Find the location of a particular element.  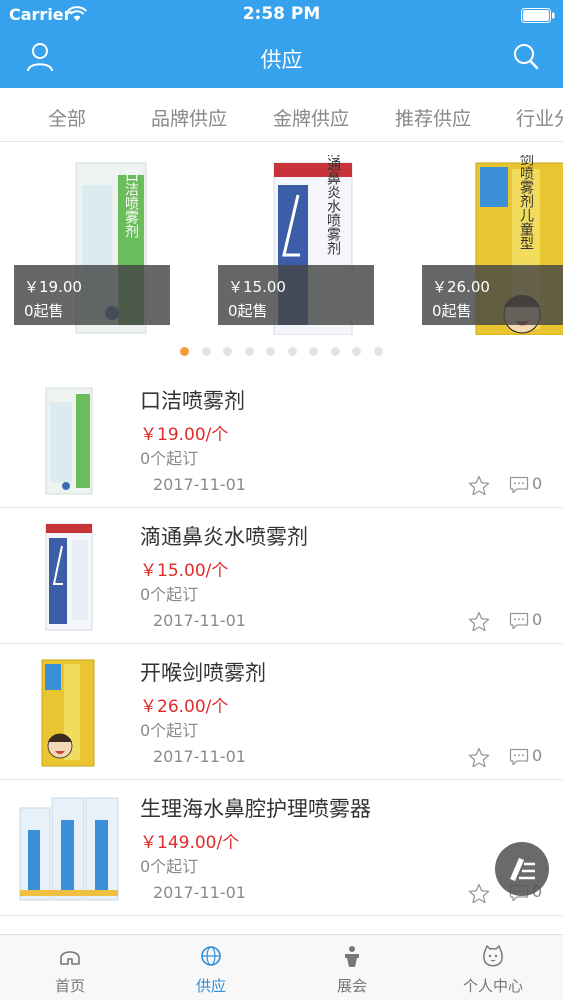

tab-recommended-supply: 推荐供应 is located at coordinates (433, 117).